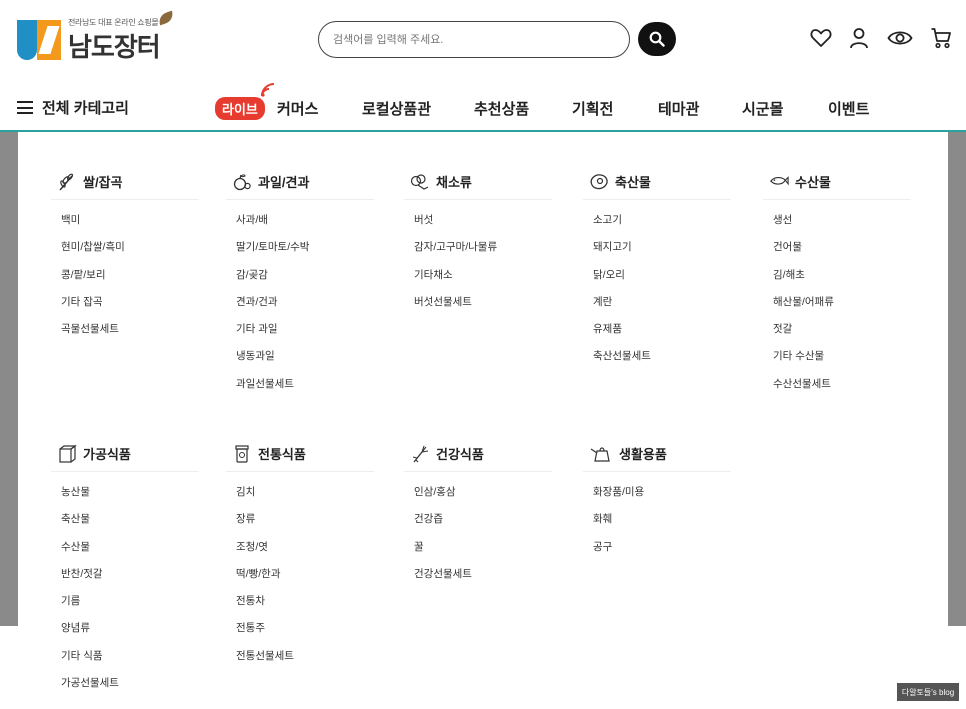 Image resolution: width=966 pixels, height=709 pixels. I want to click on subcategory-link: 기타 잡곡, so click(130, 308).